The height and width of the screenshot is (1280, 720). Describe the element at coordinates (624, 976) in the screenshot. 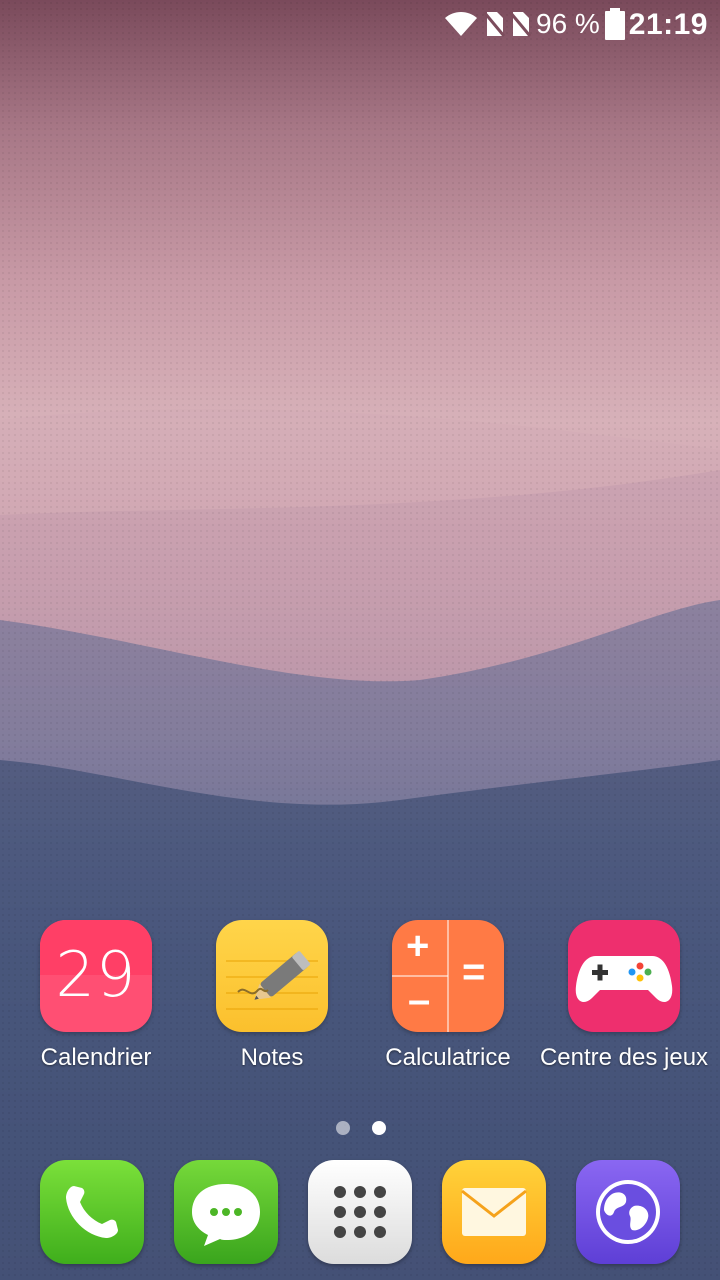

I see `gamepad-icon` at that location.